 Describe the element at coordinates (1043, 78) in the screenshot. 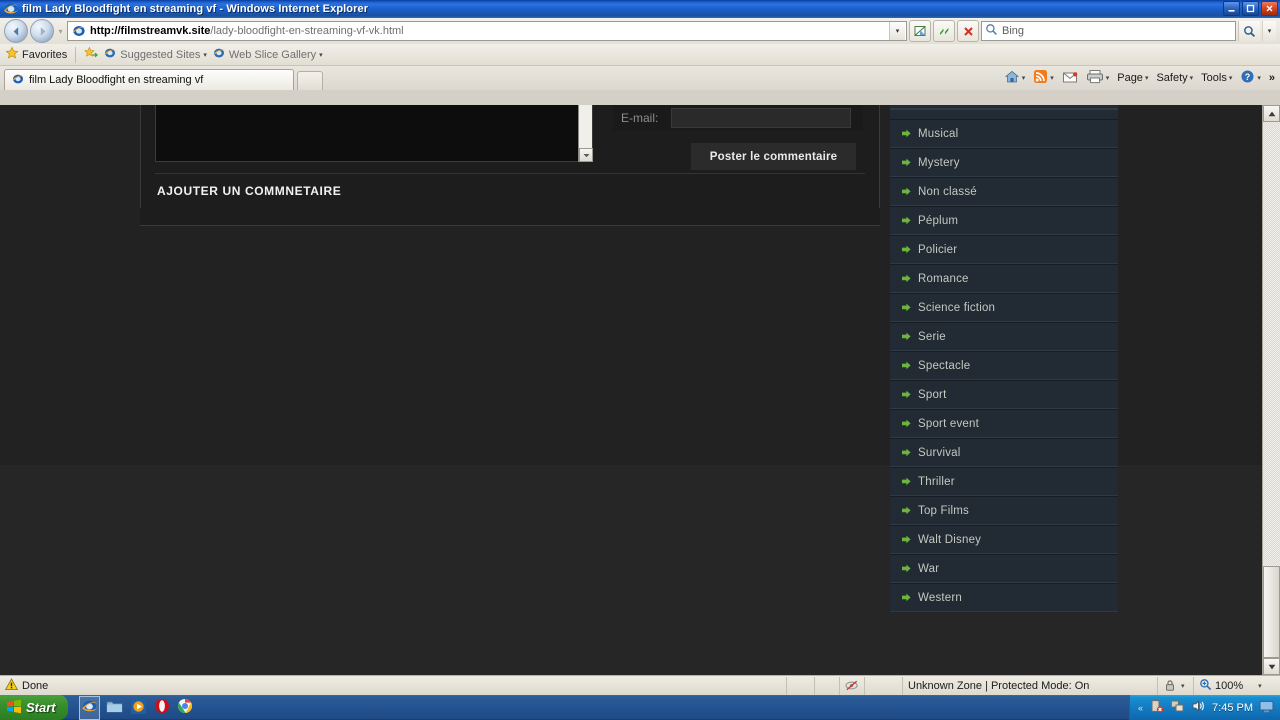

I see `feeds-button: ▾` at that location.